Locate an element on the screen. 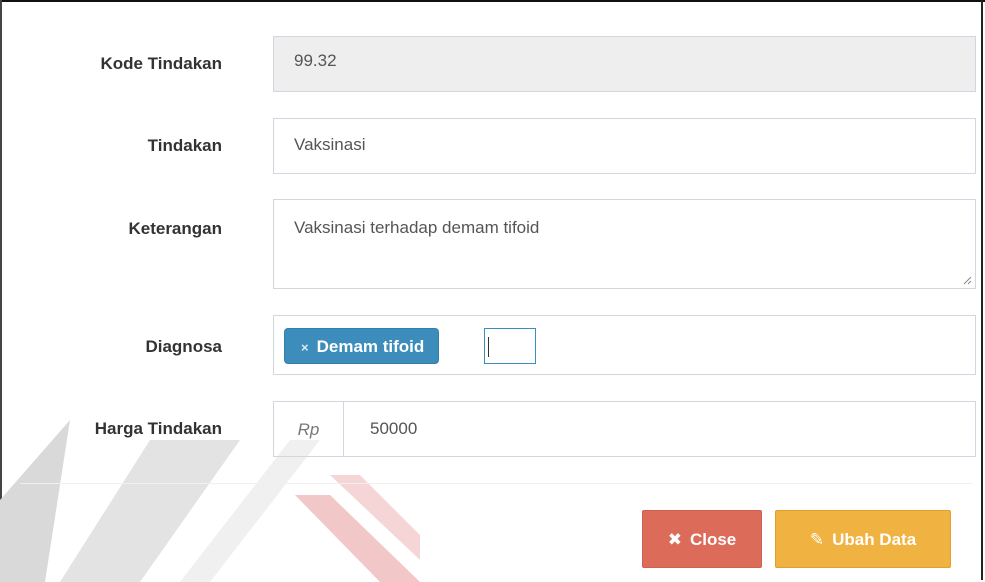 The height and width of the screenshot is (582, 985). harga-tindakan-input: 50000 is located at coordinates (393, 429).